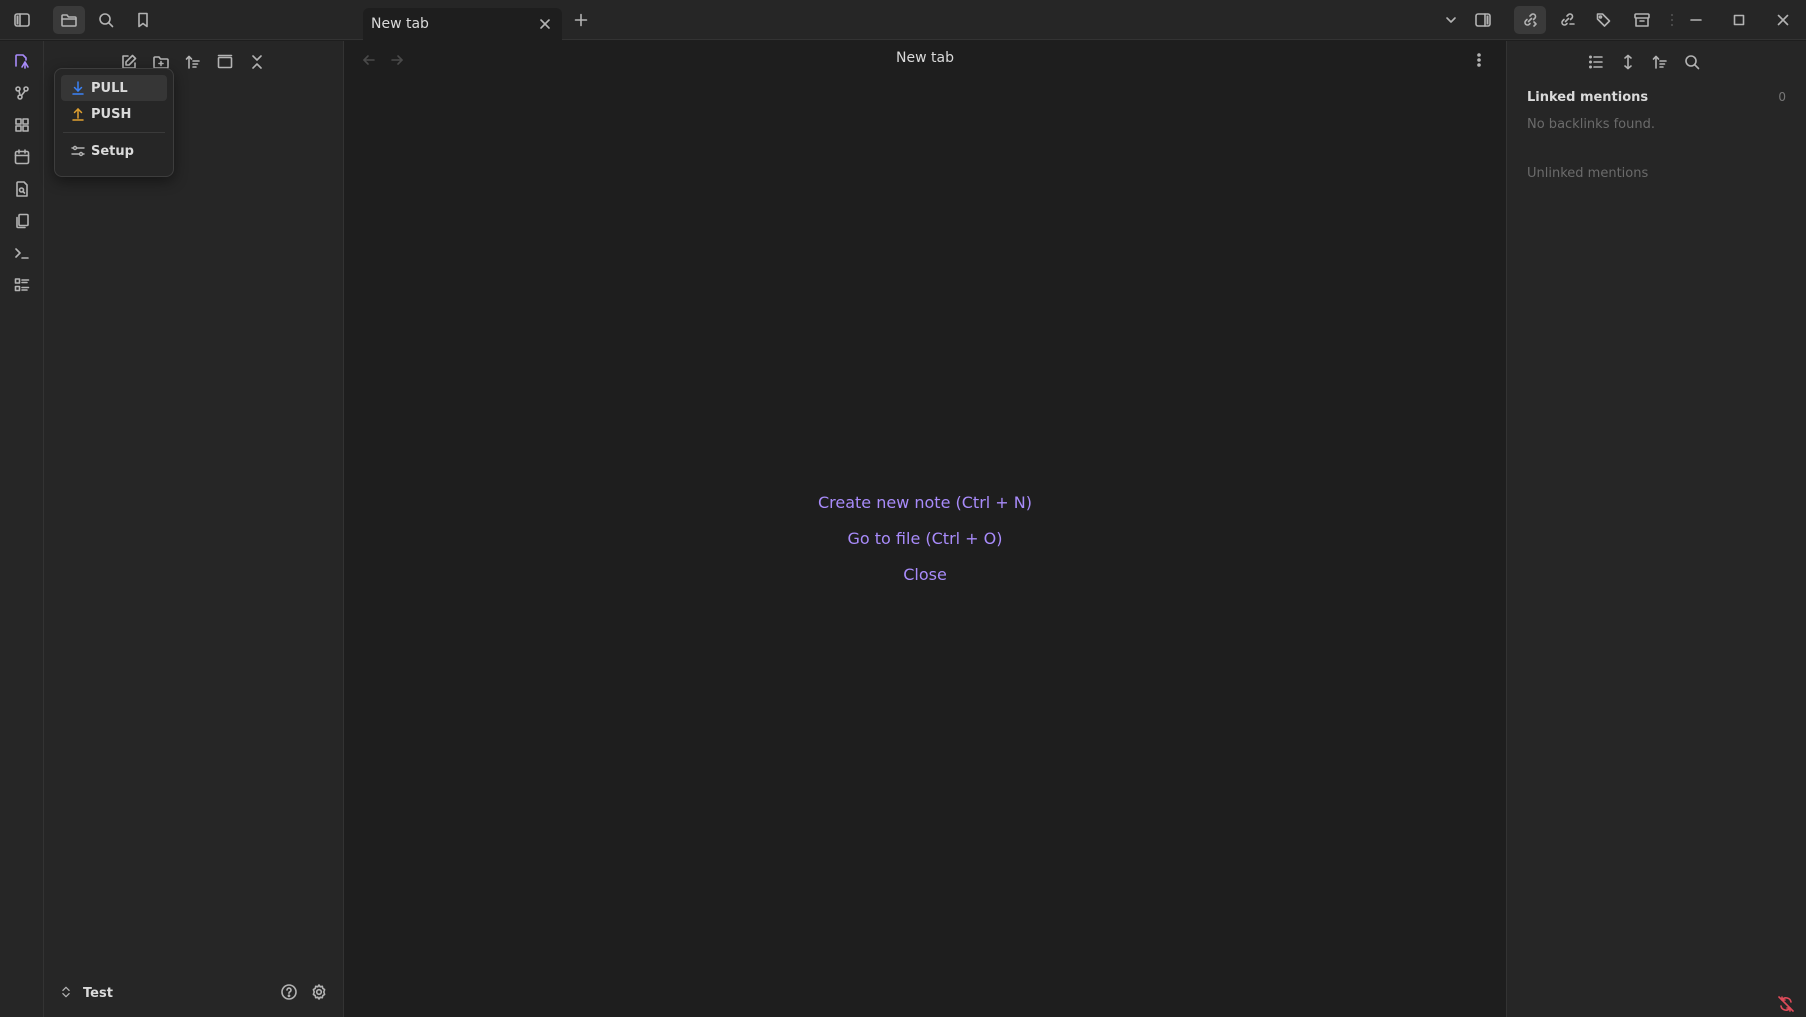  I want to click on ribbon-template-button, so click(22, 189).